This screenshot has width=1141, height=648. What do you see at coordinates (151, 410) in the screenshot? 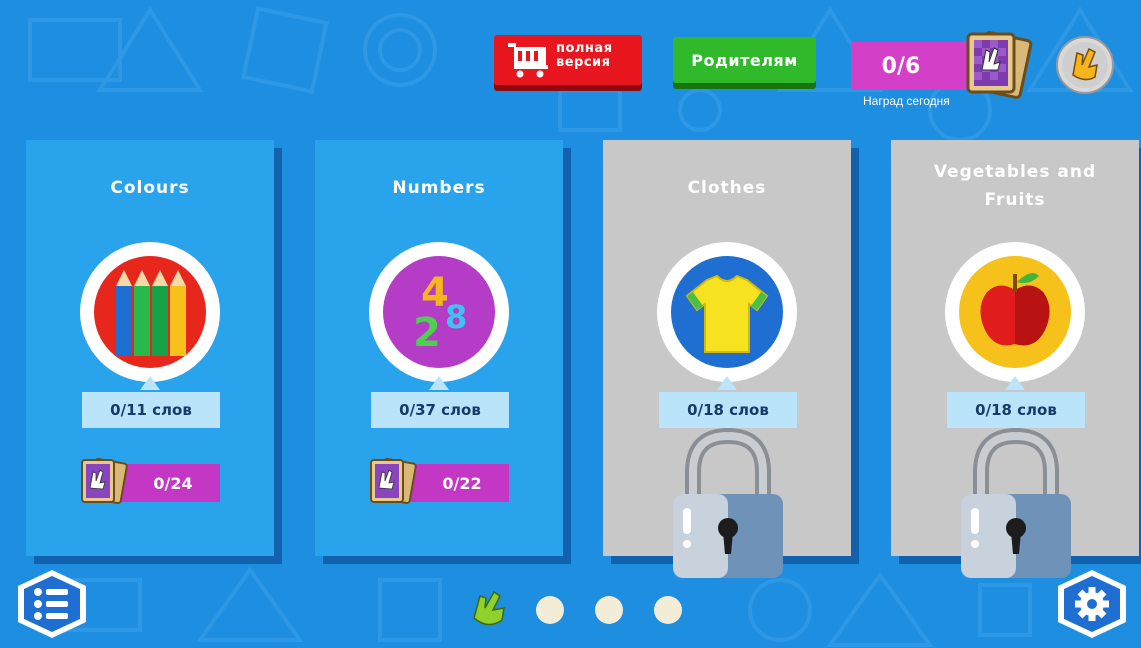
I see `word-count: 0/11 слов` at bounding box center [151, 410].